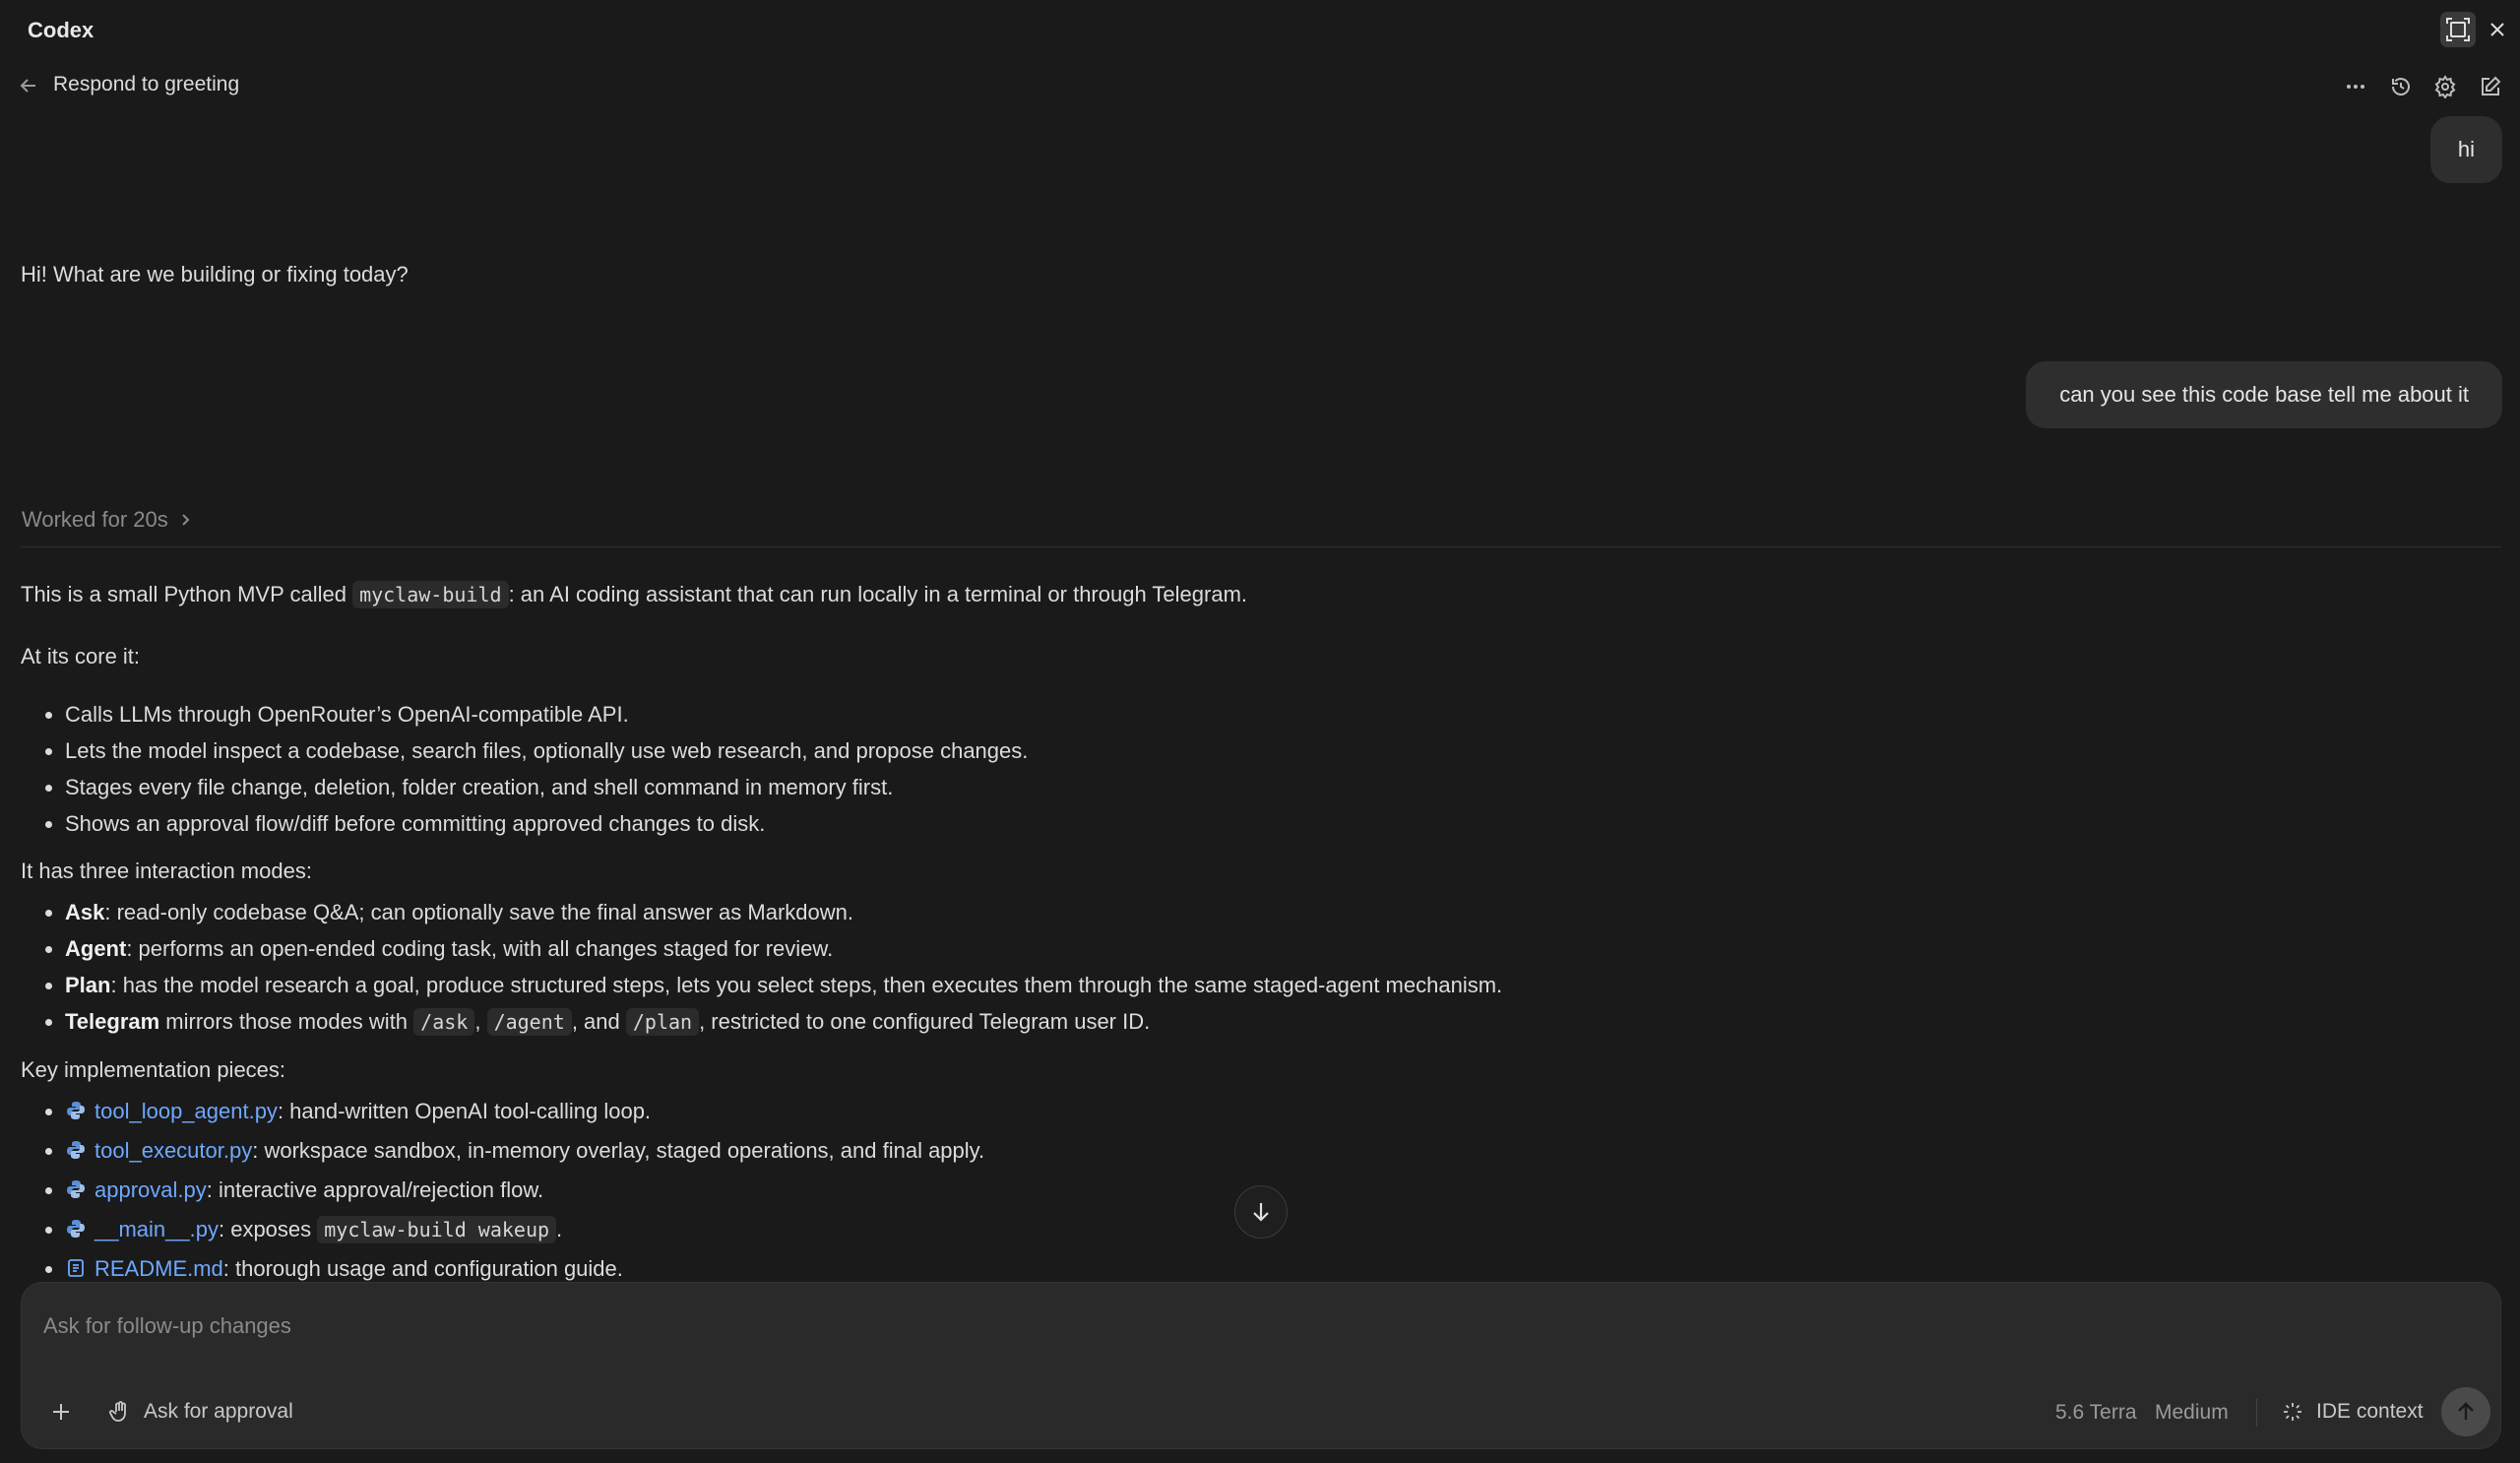 The image size is (2520, 1463). What do you see at coordinates (2370, 1411) in the screenshot?
I see `ide-context-label: IDE context` at bounding box center [2370, 1411].